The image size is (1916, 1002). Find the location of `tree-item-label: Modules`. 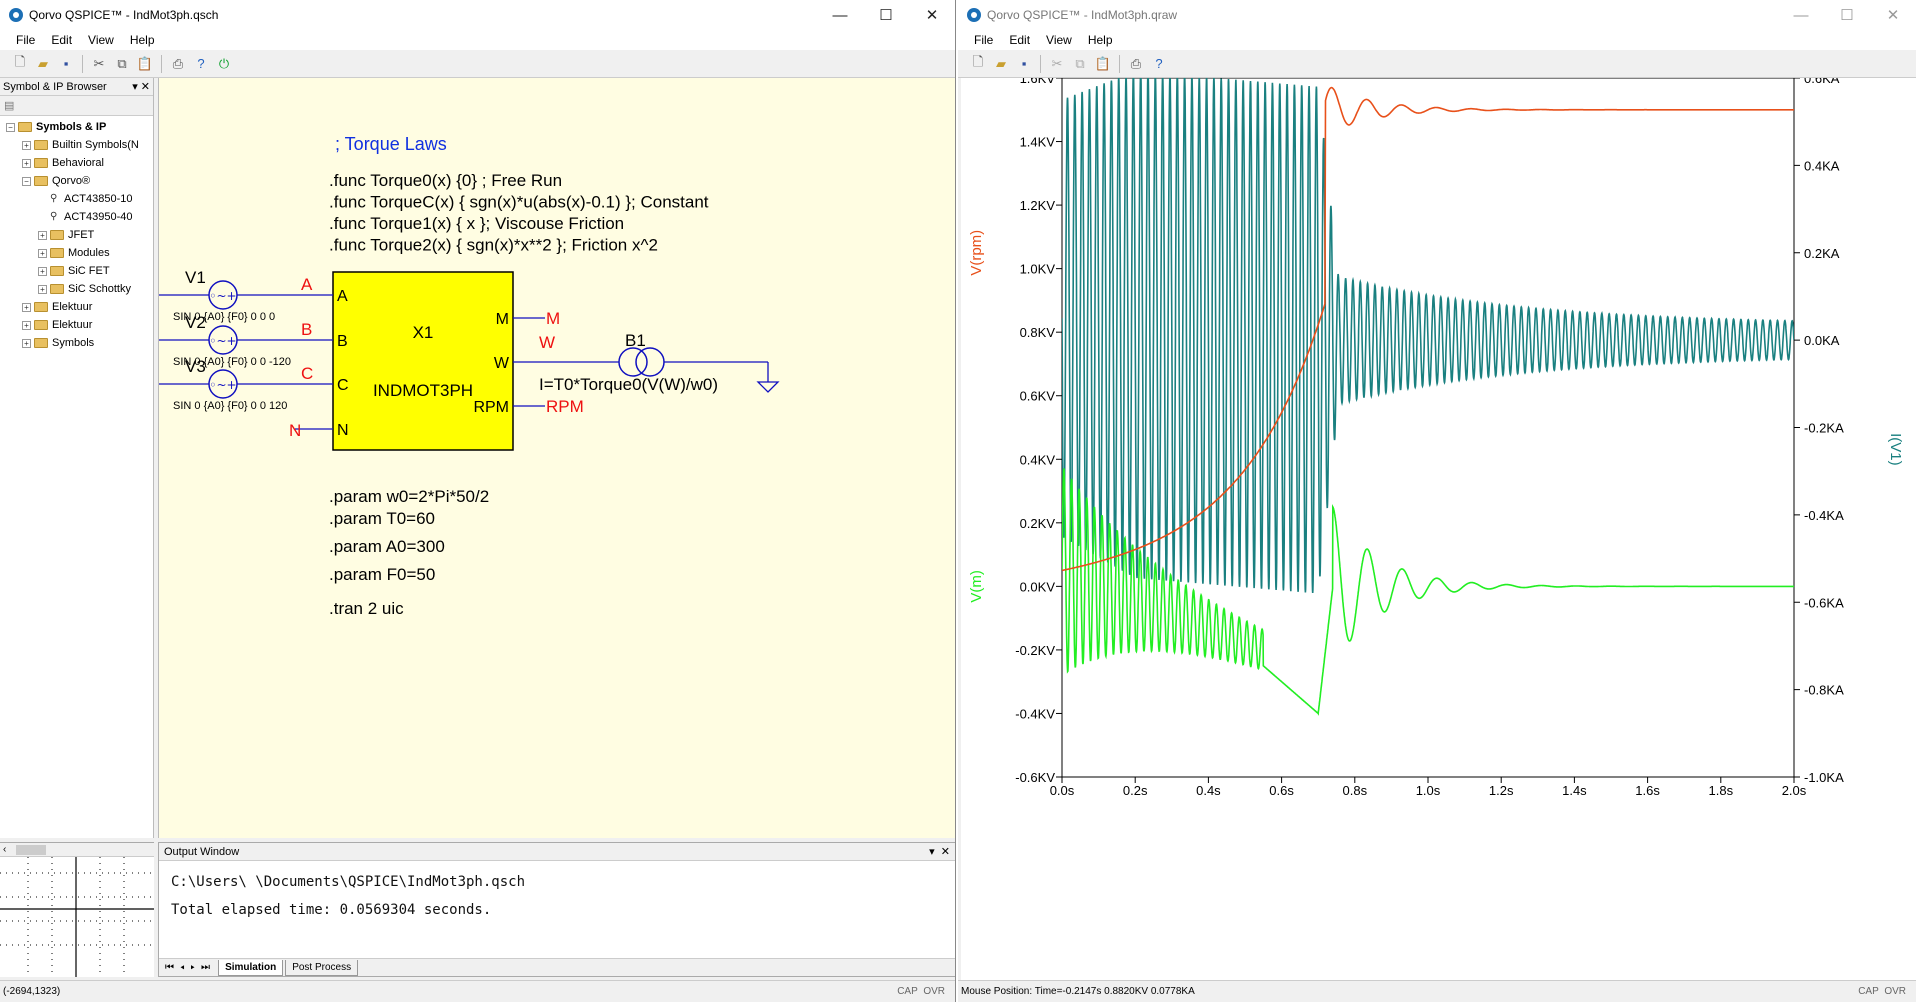

tree-item-label: Modules is located at coordinates (89, 253).